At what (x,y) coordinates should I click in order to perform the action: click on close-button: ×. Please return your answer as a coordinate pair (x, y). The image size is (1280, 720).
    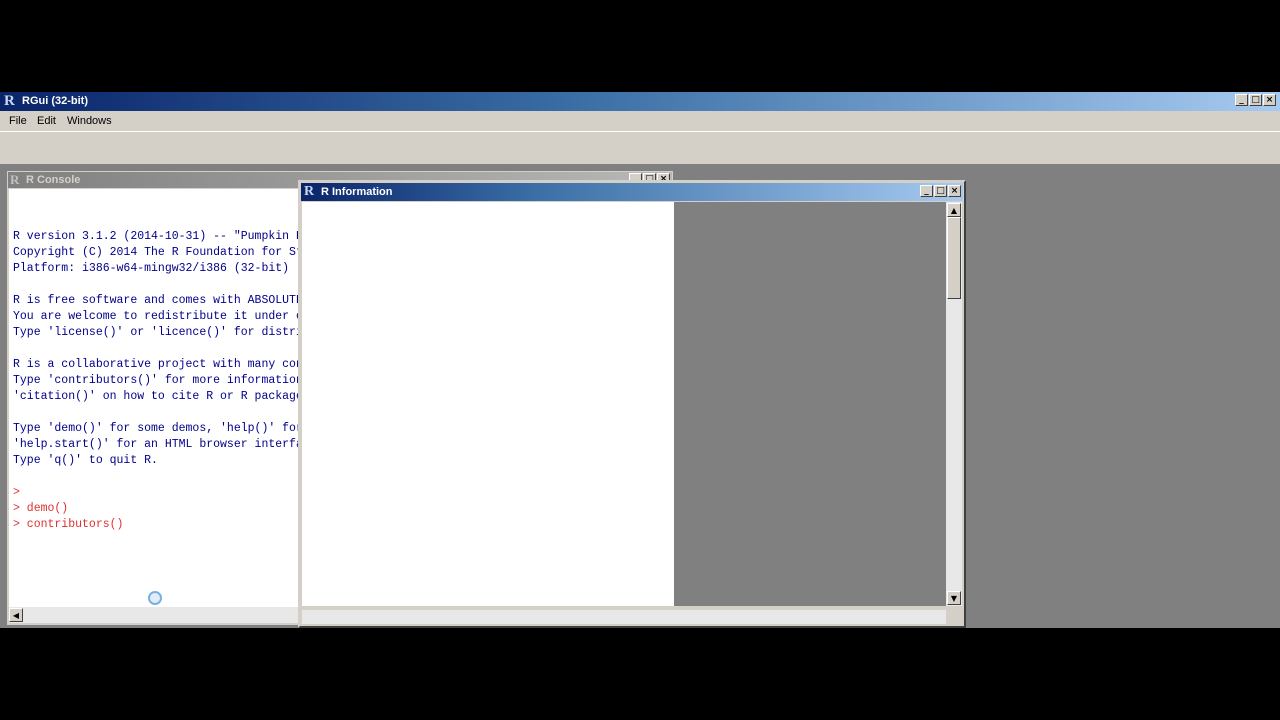
    Looking at the image, I should click on (1269, 100).